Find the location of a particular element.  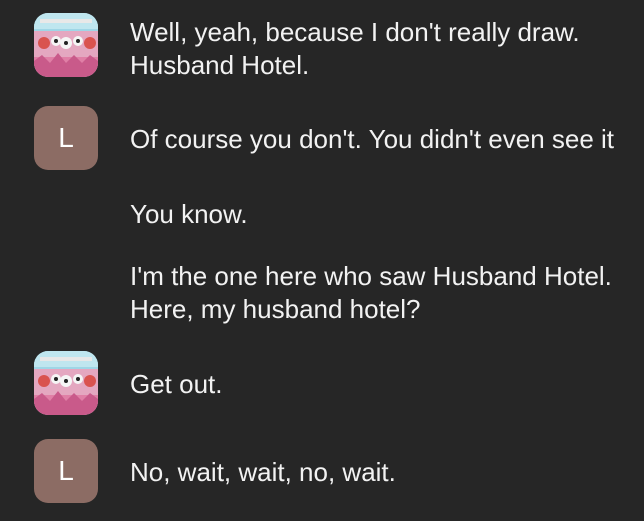

message-line: You know. is located at coordinates (189, 214).